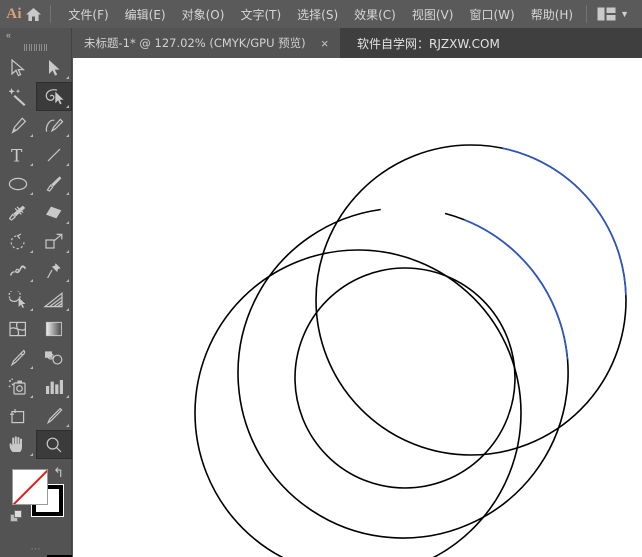 Image resolution: width=642 pixels, height=557 pixels. I want to click on menu-file: 文件(F), so click(88, 14).